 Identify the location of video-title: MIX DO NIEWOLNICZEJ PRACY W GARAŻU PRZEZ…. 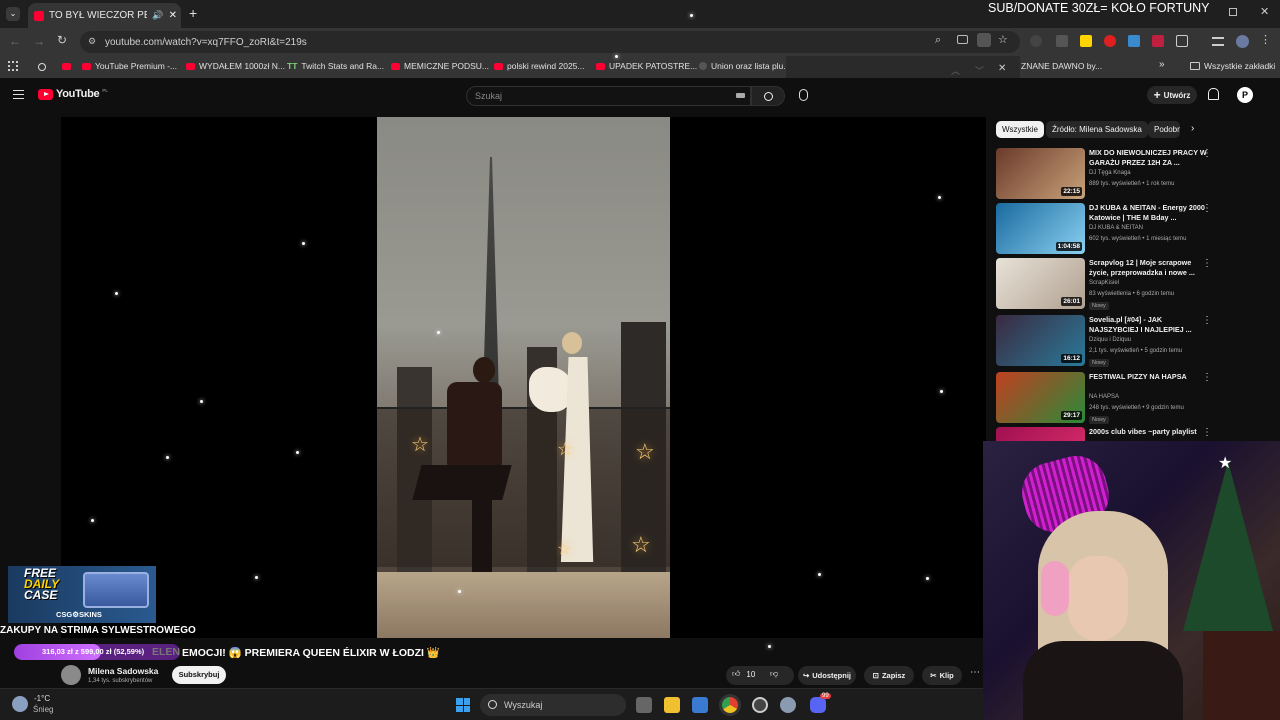
(1149, 158).